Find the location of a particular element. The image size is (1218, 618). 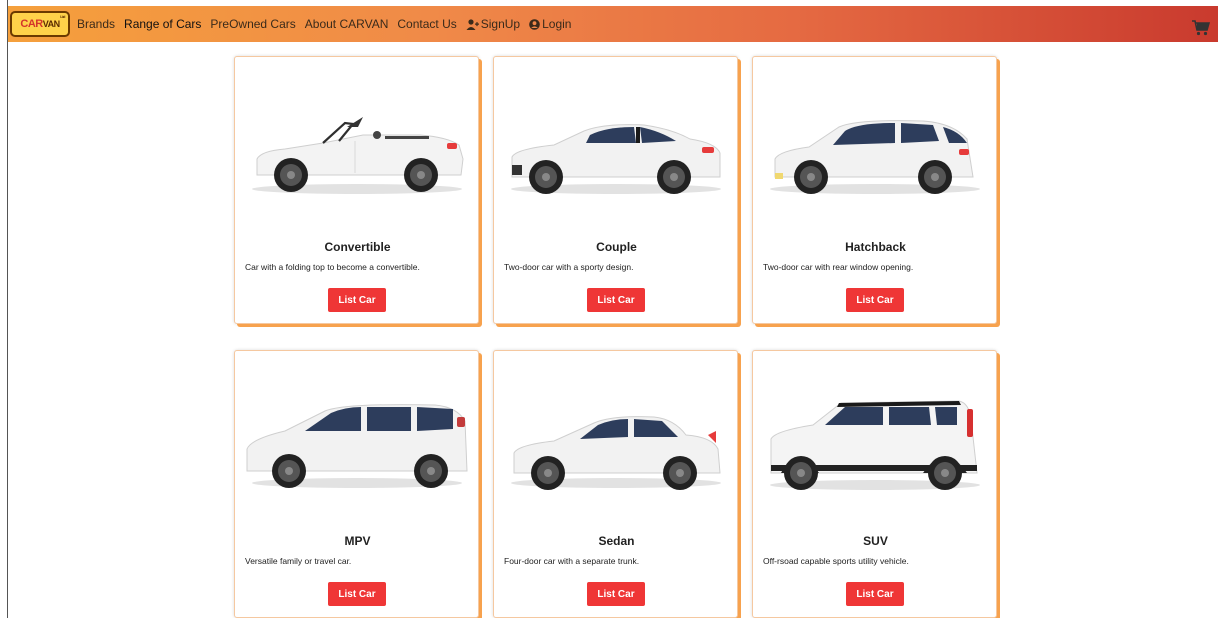

nav-login: Login is located at coordinates (550, 24).